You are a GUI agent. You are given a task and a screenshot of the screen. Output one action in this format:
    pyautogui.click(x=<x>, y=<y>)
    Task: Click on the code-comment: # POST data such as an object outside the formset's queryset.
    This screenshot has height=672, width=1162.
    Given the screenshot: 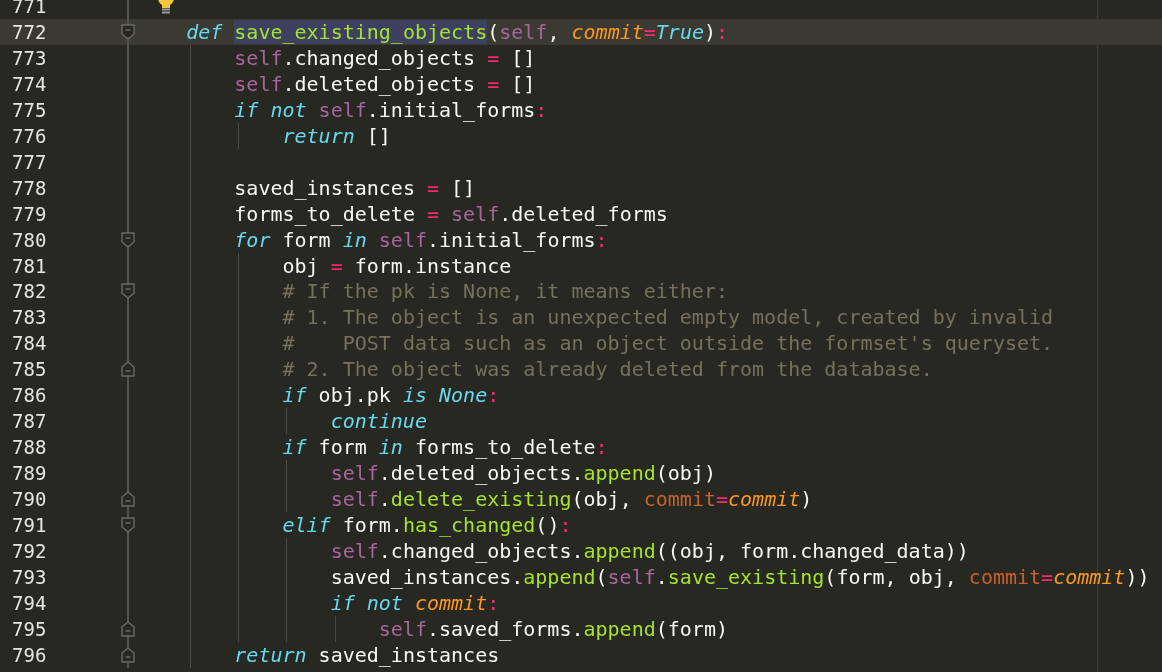 What is the action you would take?
    pyautogui.click(x=668, y=343)
    